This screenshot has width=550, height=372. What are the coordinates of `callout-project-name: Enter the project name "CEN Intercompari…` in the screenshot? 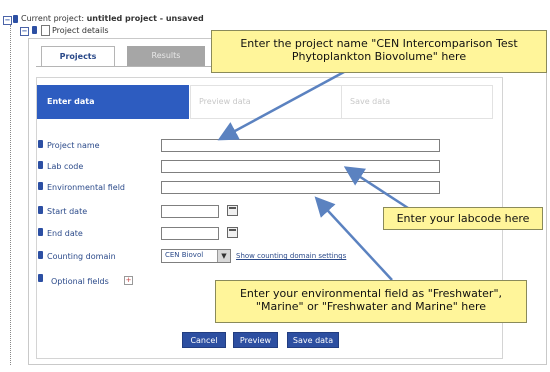 It's located at (379, 51).